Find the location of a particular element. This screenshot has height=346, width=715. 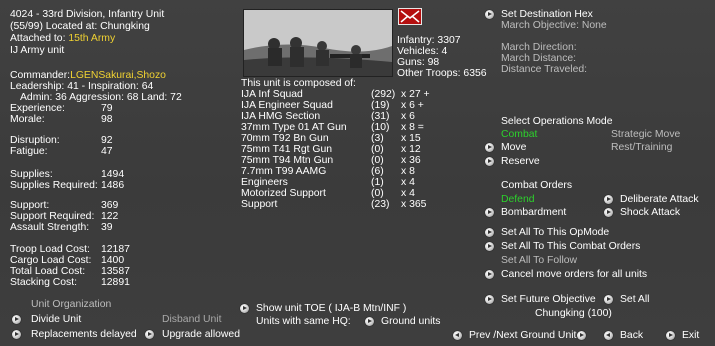

stat-value: 39 is located at coordinates (107, 227).